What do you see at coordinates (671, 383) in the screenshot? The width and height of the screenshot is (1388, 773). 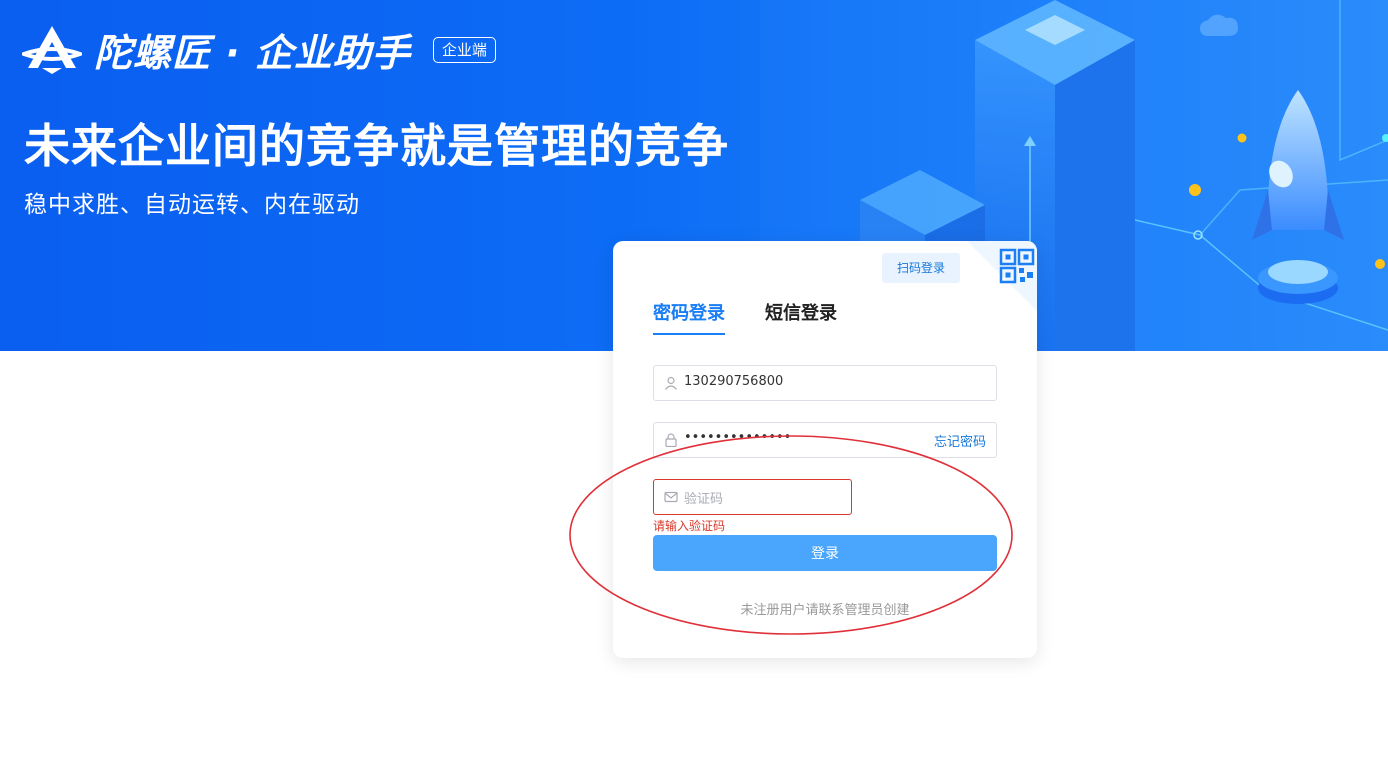 I see `user-icon` at bounding box center [671, 383].